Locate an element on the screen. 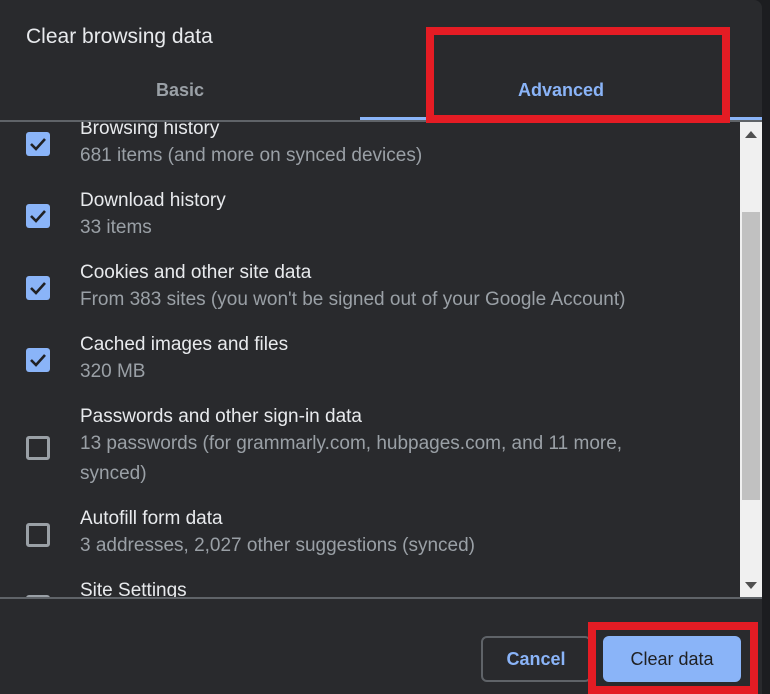  item-description: 681 items (and more on synced devices) is located at coordinates (251, 155).